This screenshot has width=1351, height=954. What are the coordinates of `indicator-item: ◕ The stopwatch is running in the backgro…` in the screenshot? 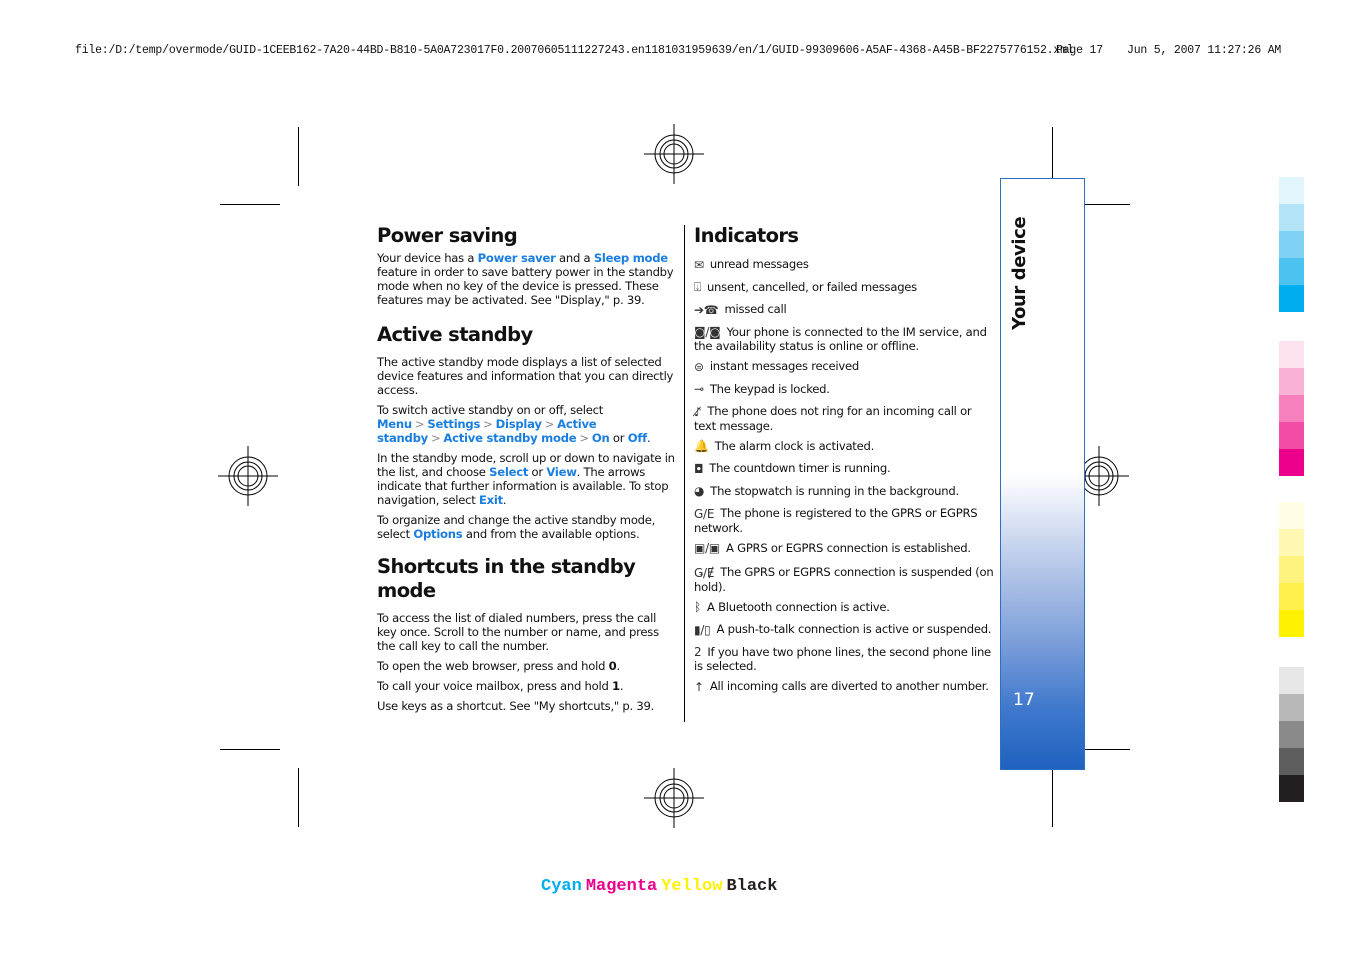 It's located at (844, 491).